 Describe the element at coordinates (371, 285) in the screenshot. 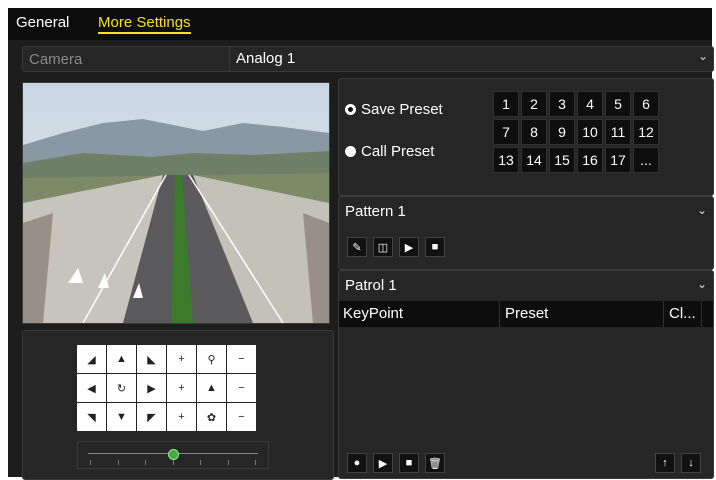

I see `patrol-select-value: Patrol 1` at that location.